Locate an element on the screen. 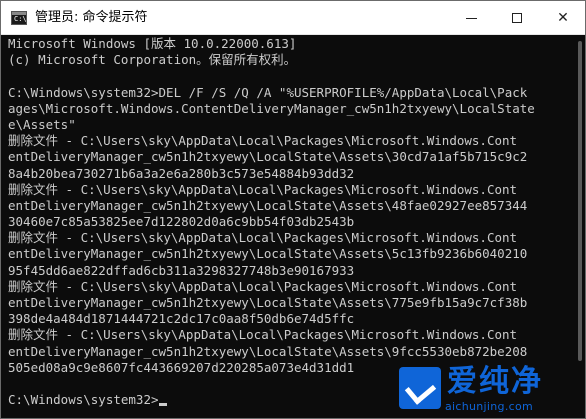 The height and width of the screenshot is (419, 586). close-icon: ✕ is located at coordinates (563, 18).